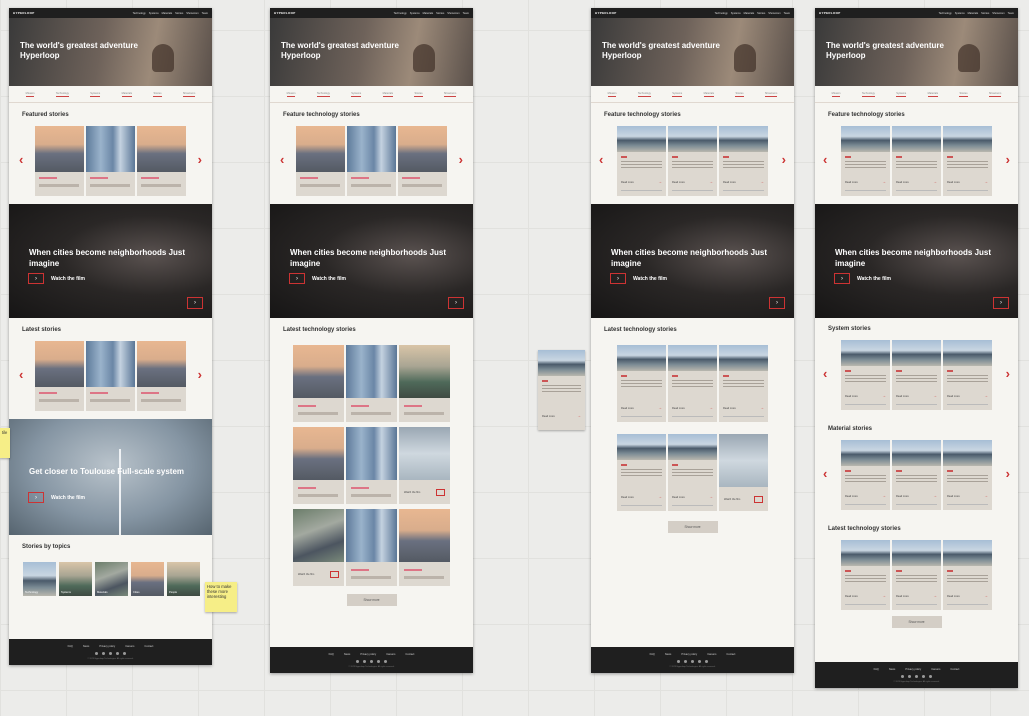  Describe the element at coordinates (450, 94) in the screenshot. I see `subnav-item: Showroom` at that location.